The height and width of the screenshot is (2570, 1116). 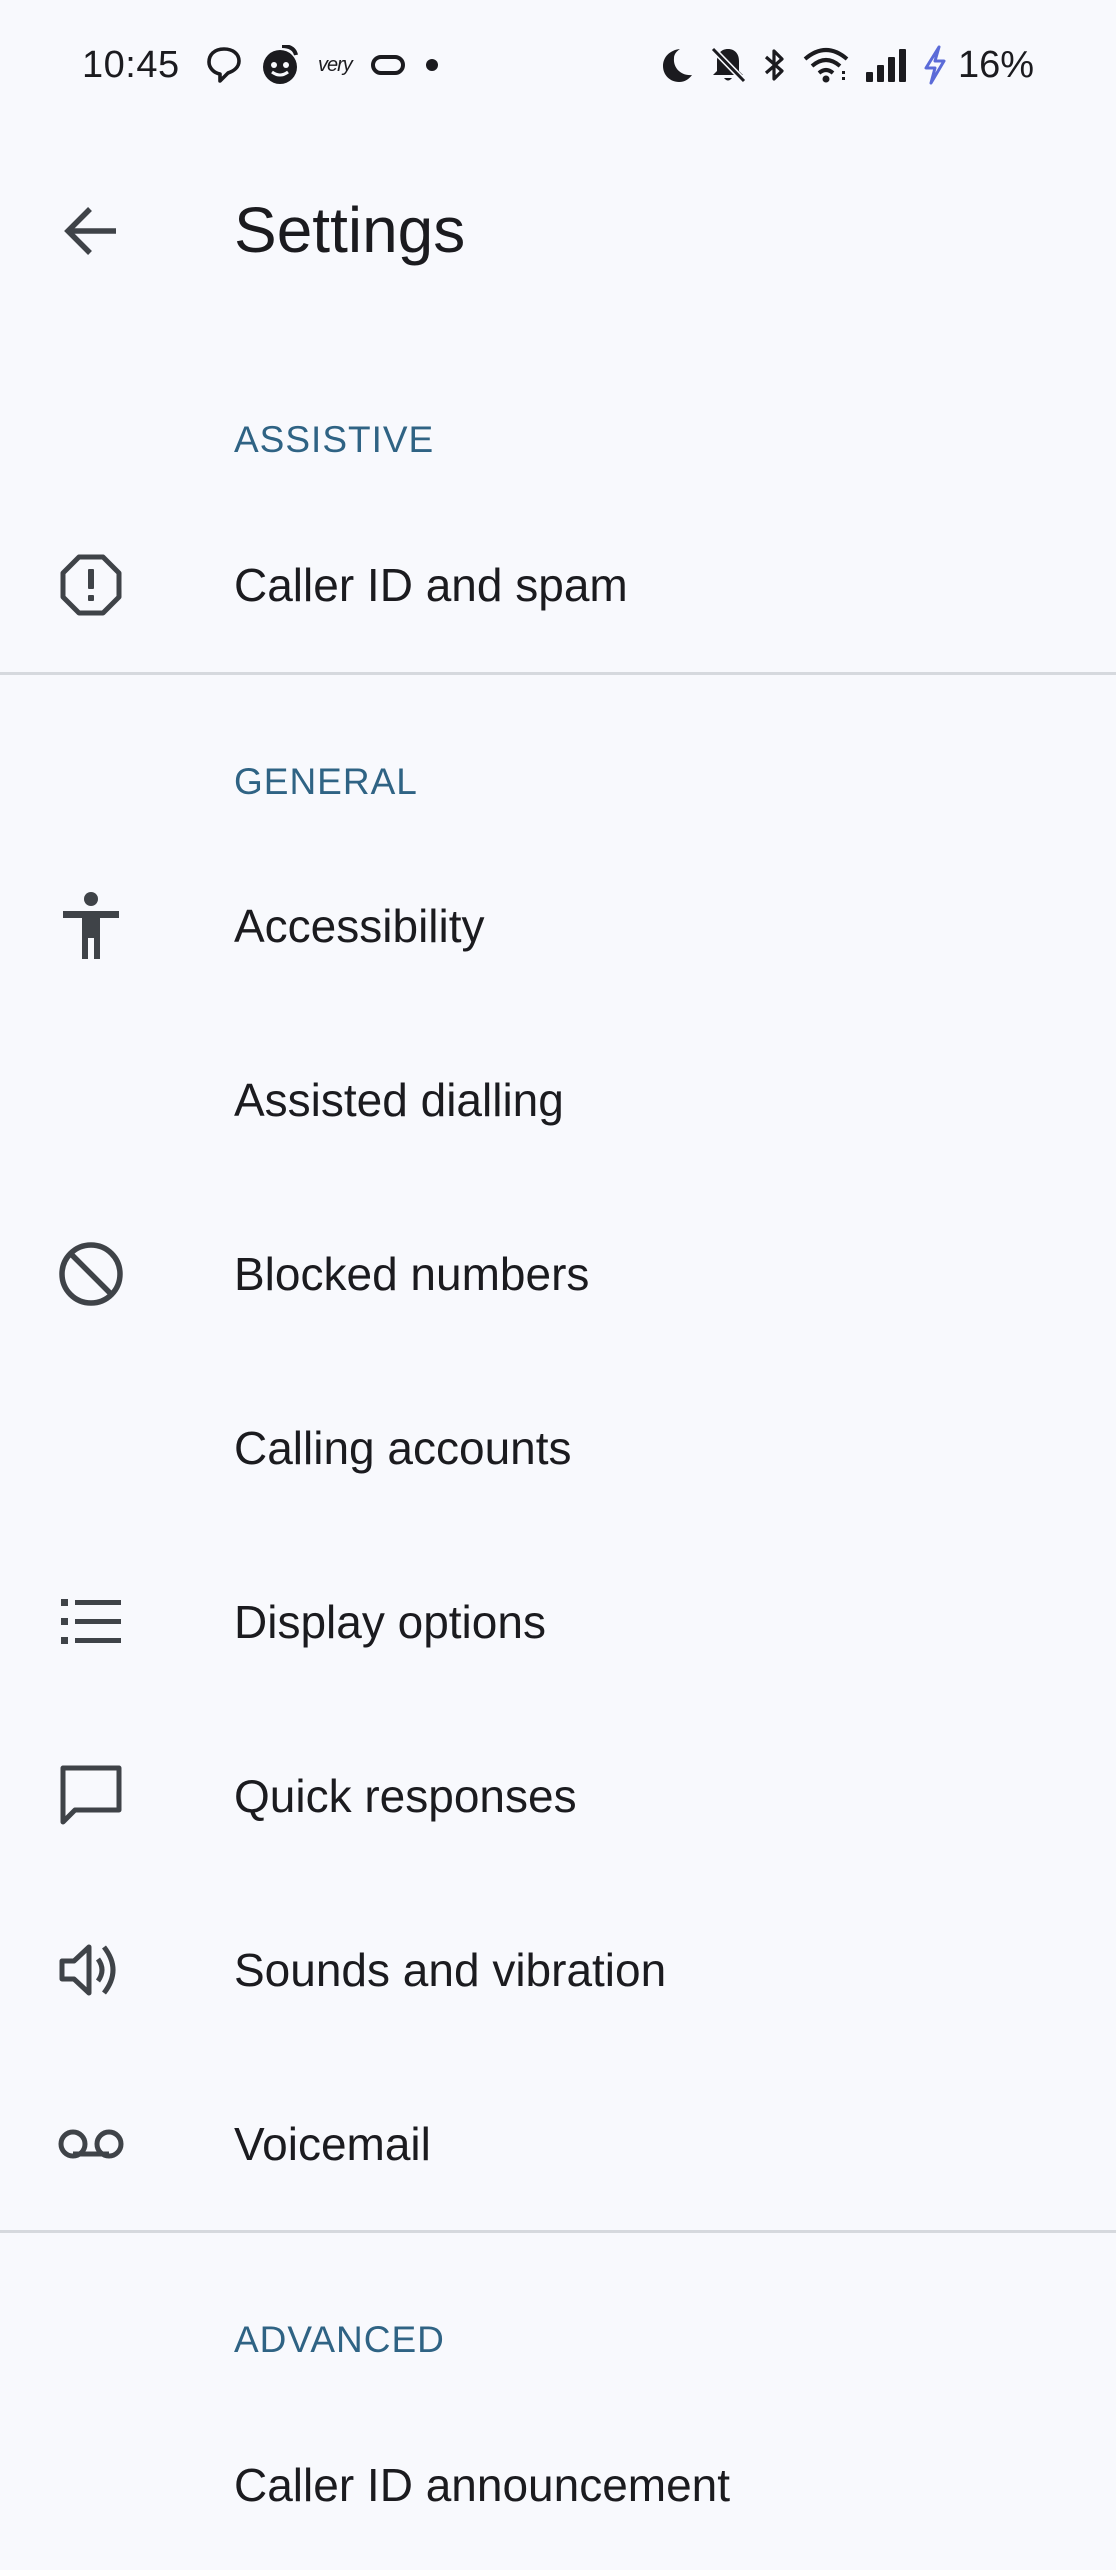 I want to click on charging-bolt-icon, so click(x=935, y=65).